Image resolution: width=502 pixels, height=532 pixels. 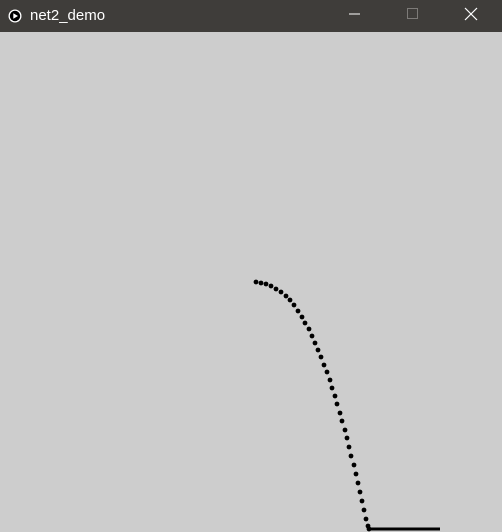 I want to click on minimize-icon, so click(x=355, y=16).